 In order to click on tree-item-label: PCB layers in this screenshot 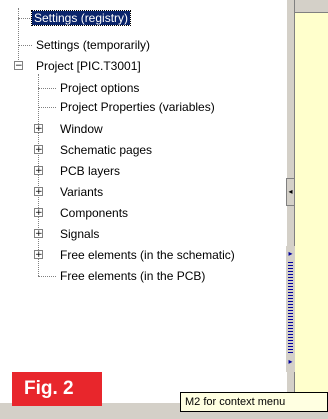, I will do `click(90, 171)`.